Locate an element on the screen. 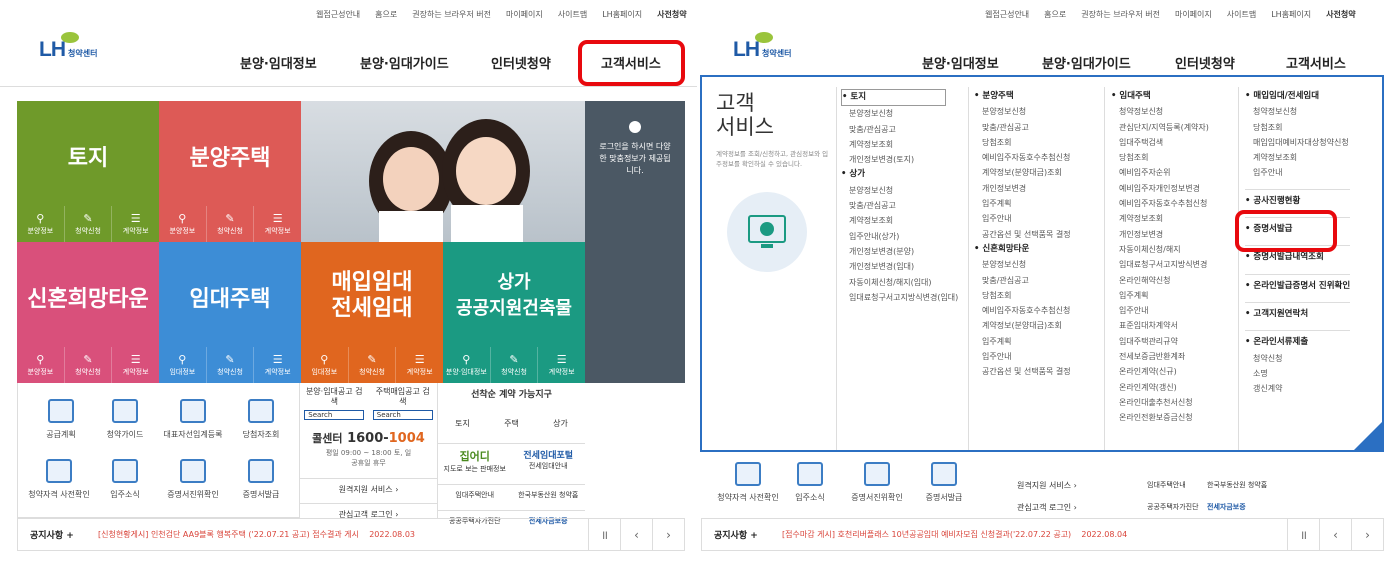 The height and width of the screenshot is (561, 1394). quick-move-in: 입주소식 is located at coordinates (125, 479).